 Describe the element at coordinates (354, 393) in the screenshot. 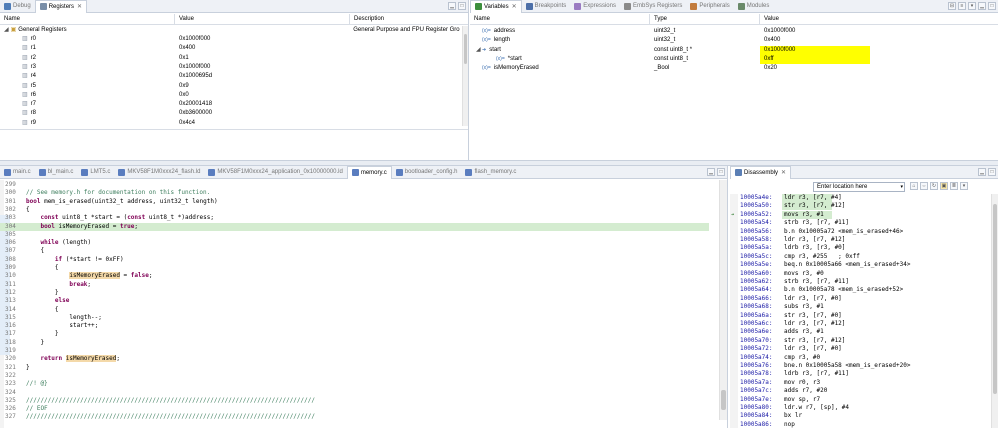

I see `code-line: 324` at that location.